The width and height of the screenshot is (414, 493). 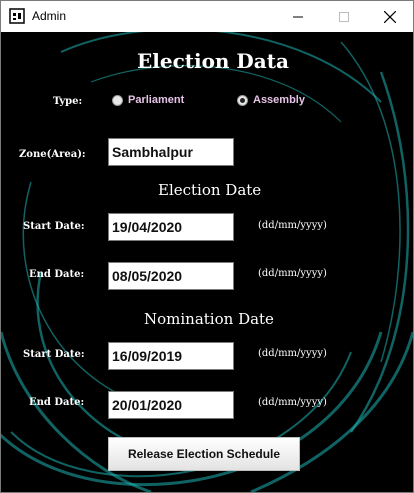 I want to click on nomination-date-heading: Nomination Date, so click(x=209, y=319).